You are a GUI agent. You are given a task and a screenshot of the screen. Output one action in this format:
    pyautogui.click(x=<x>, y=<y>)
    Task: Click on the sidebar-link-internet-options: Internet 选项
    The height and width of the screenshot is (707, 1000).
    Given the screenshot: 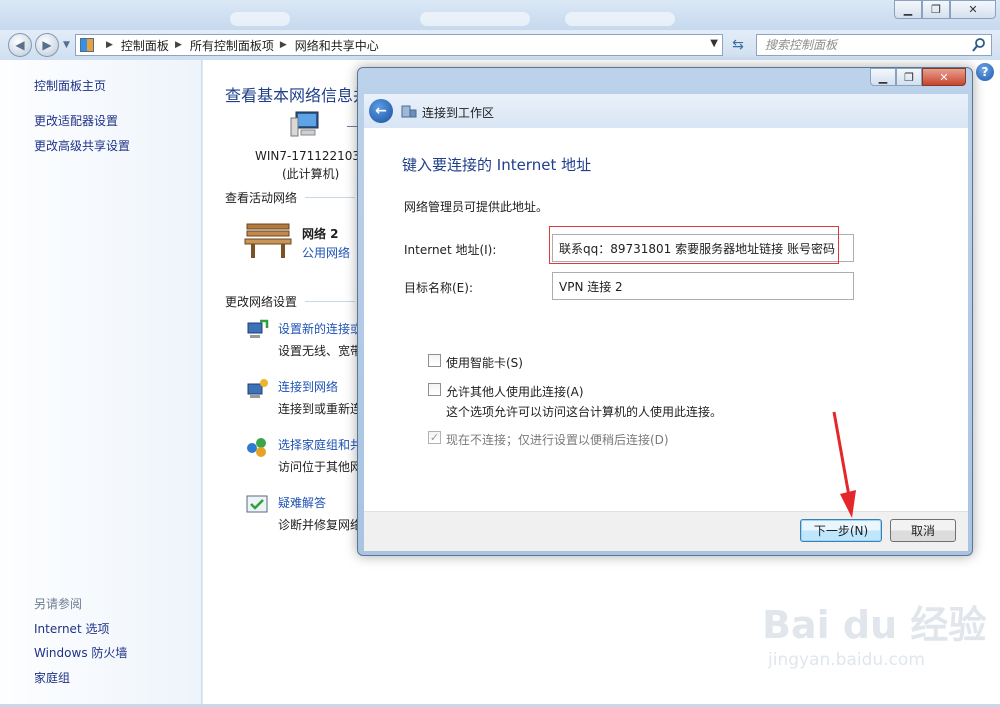 What is the action you would take?
    pyautogui.click(x=71, y=628)
    